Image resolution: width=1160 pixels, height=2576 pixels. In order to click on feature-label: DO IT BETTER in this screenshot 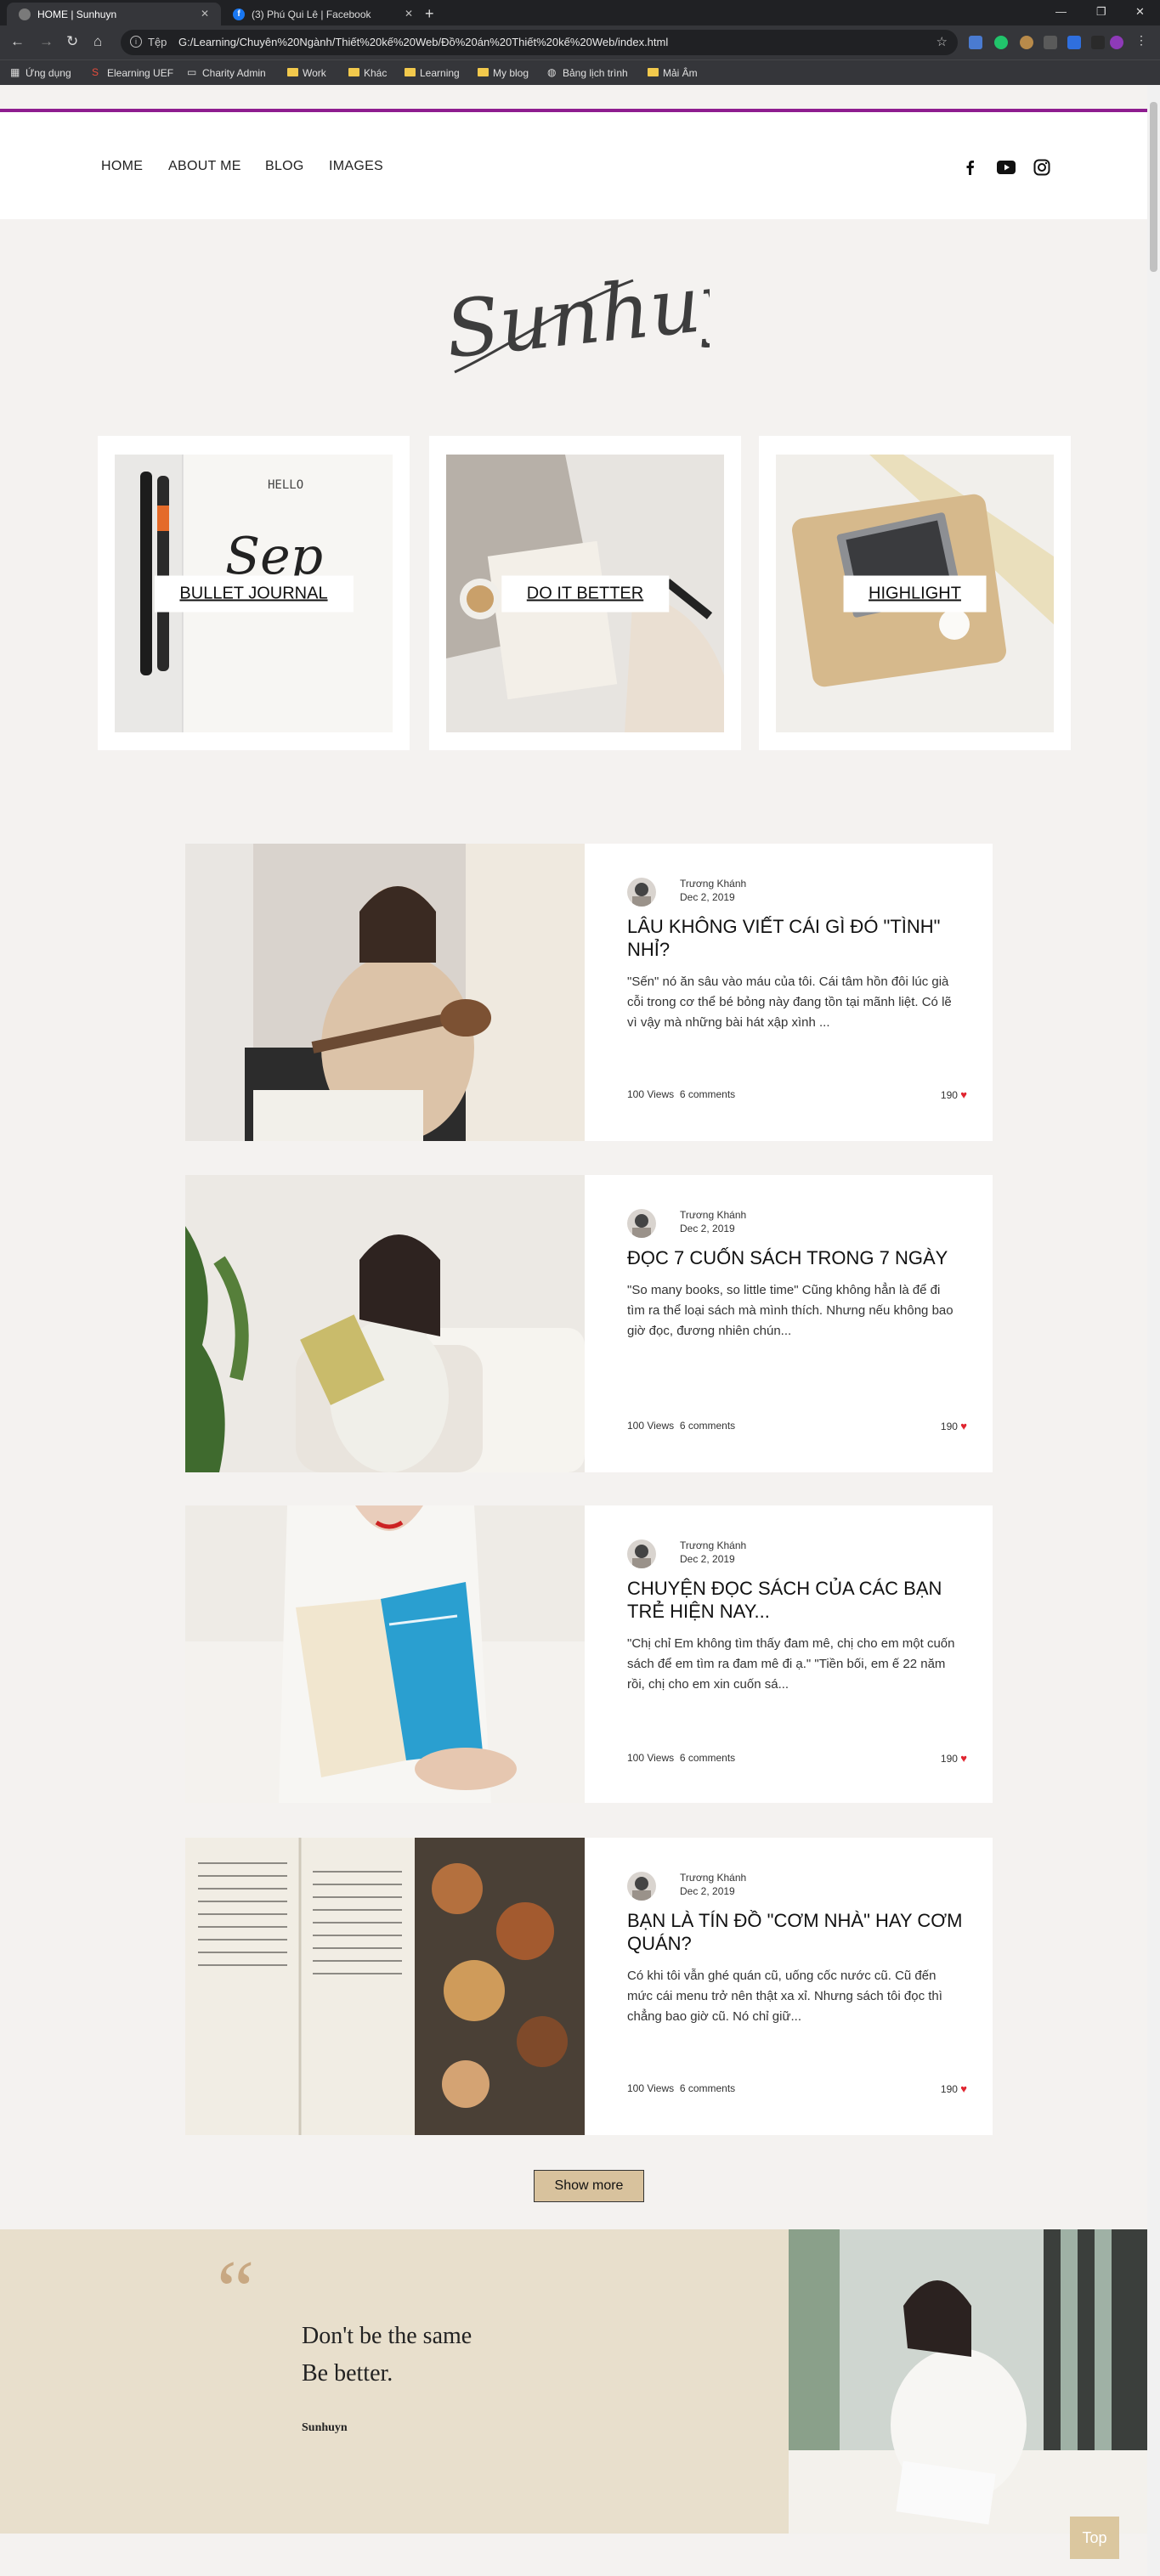, I will do `click(585, 593)`.